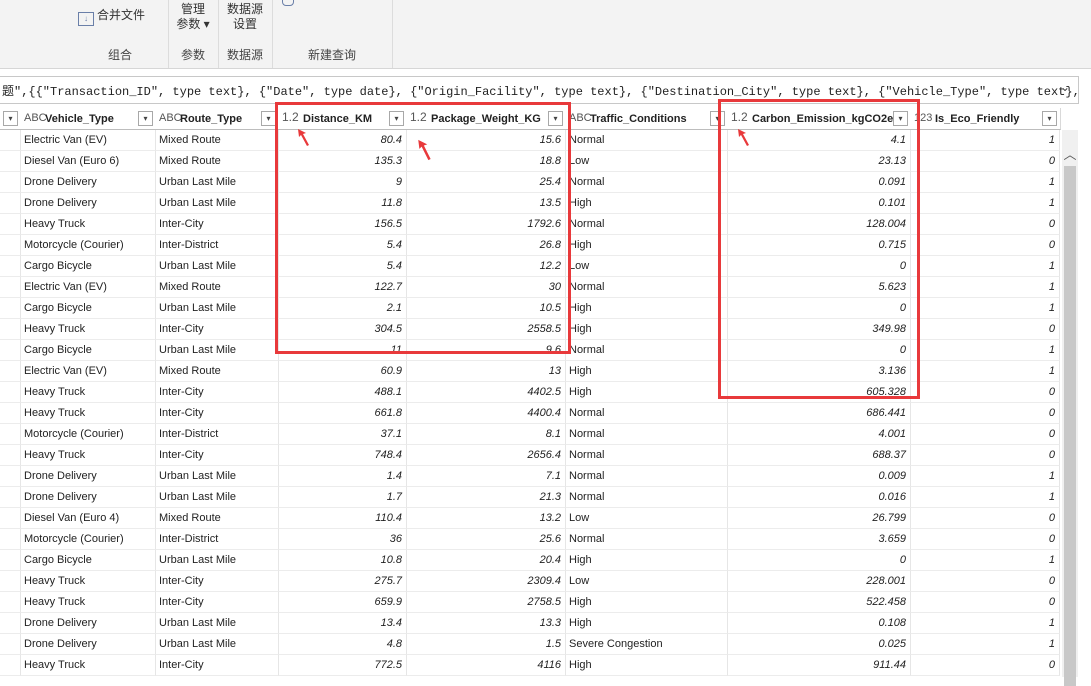 The image size is (1091, 686). I want to click on table-cell: 0.025, so click(819, 644).